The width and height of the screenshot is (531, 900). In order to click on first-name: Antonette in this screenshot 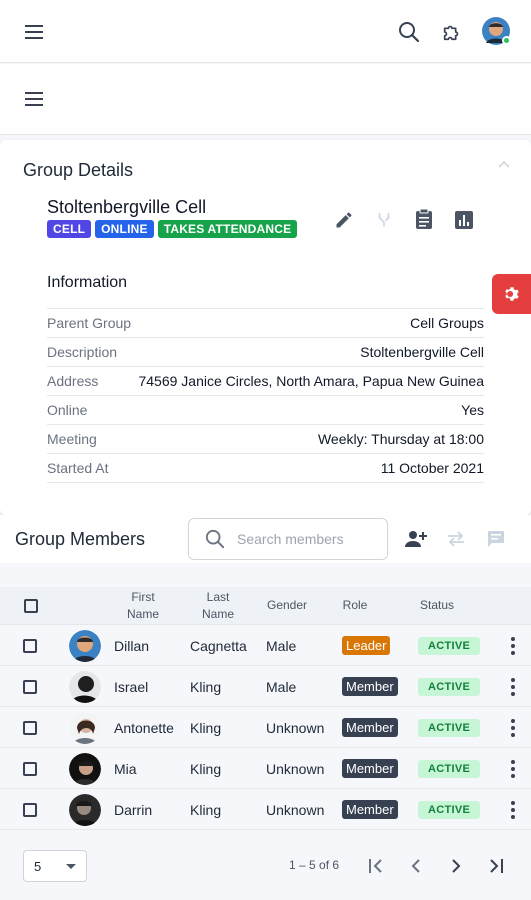, I will do `click(144, 727)`.